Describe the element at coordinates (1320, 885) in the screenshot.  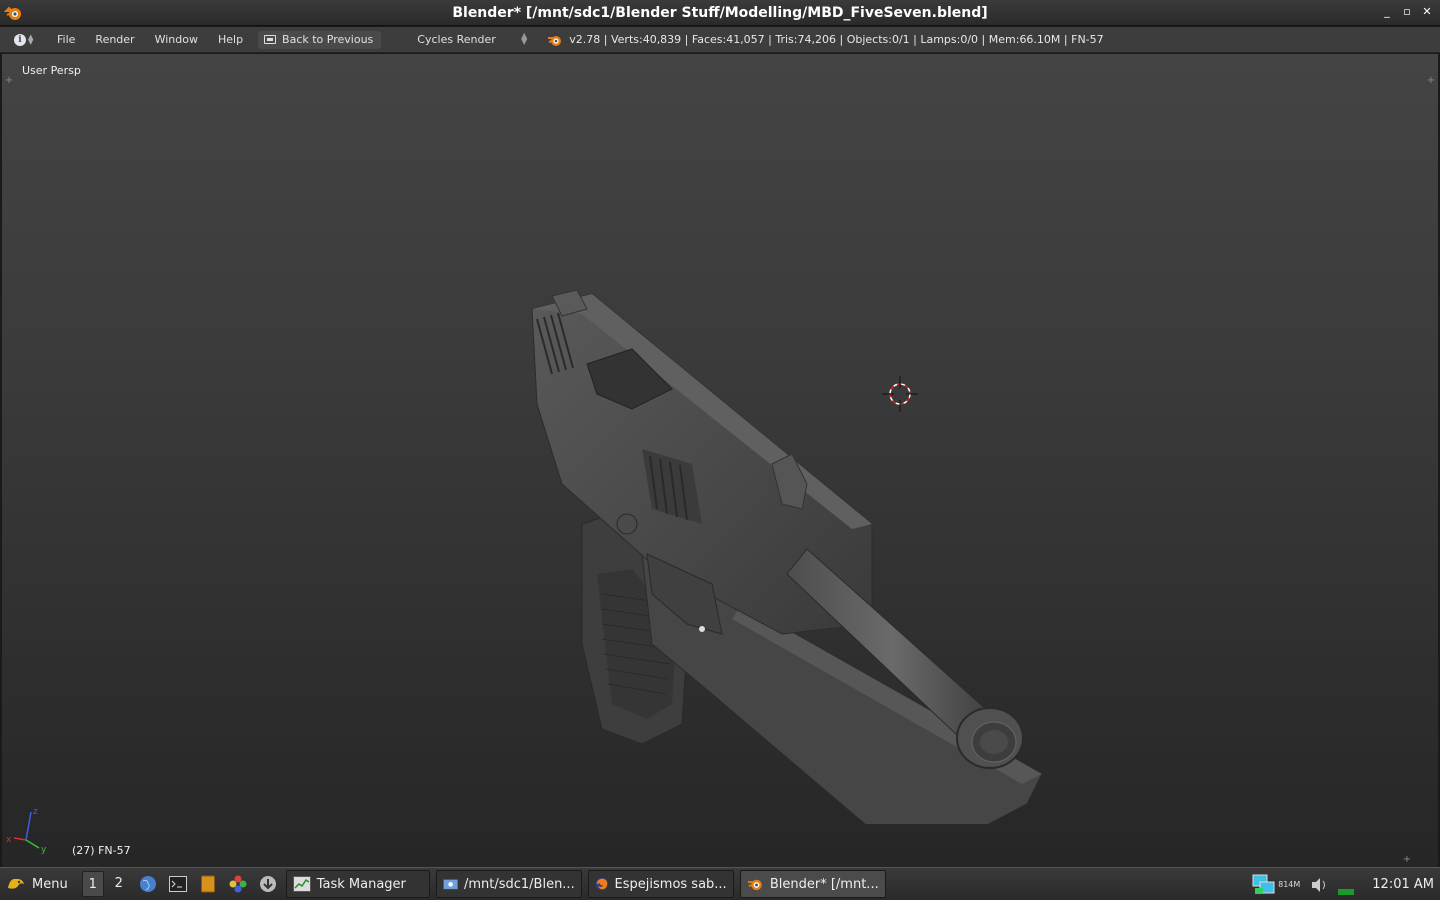
I see `volume-icon` at that location.